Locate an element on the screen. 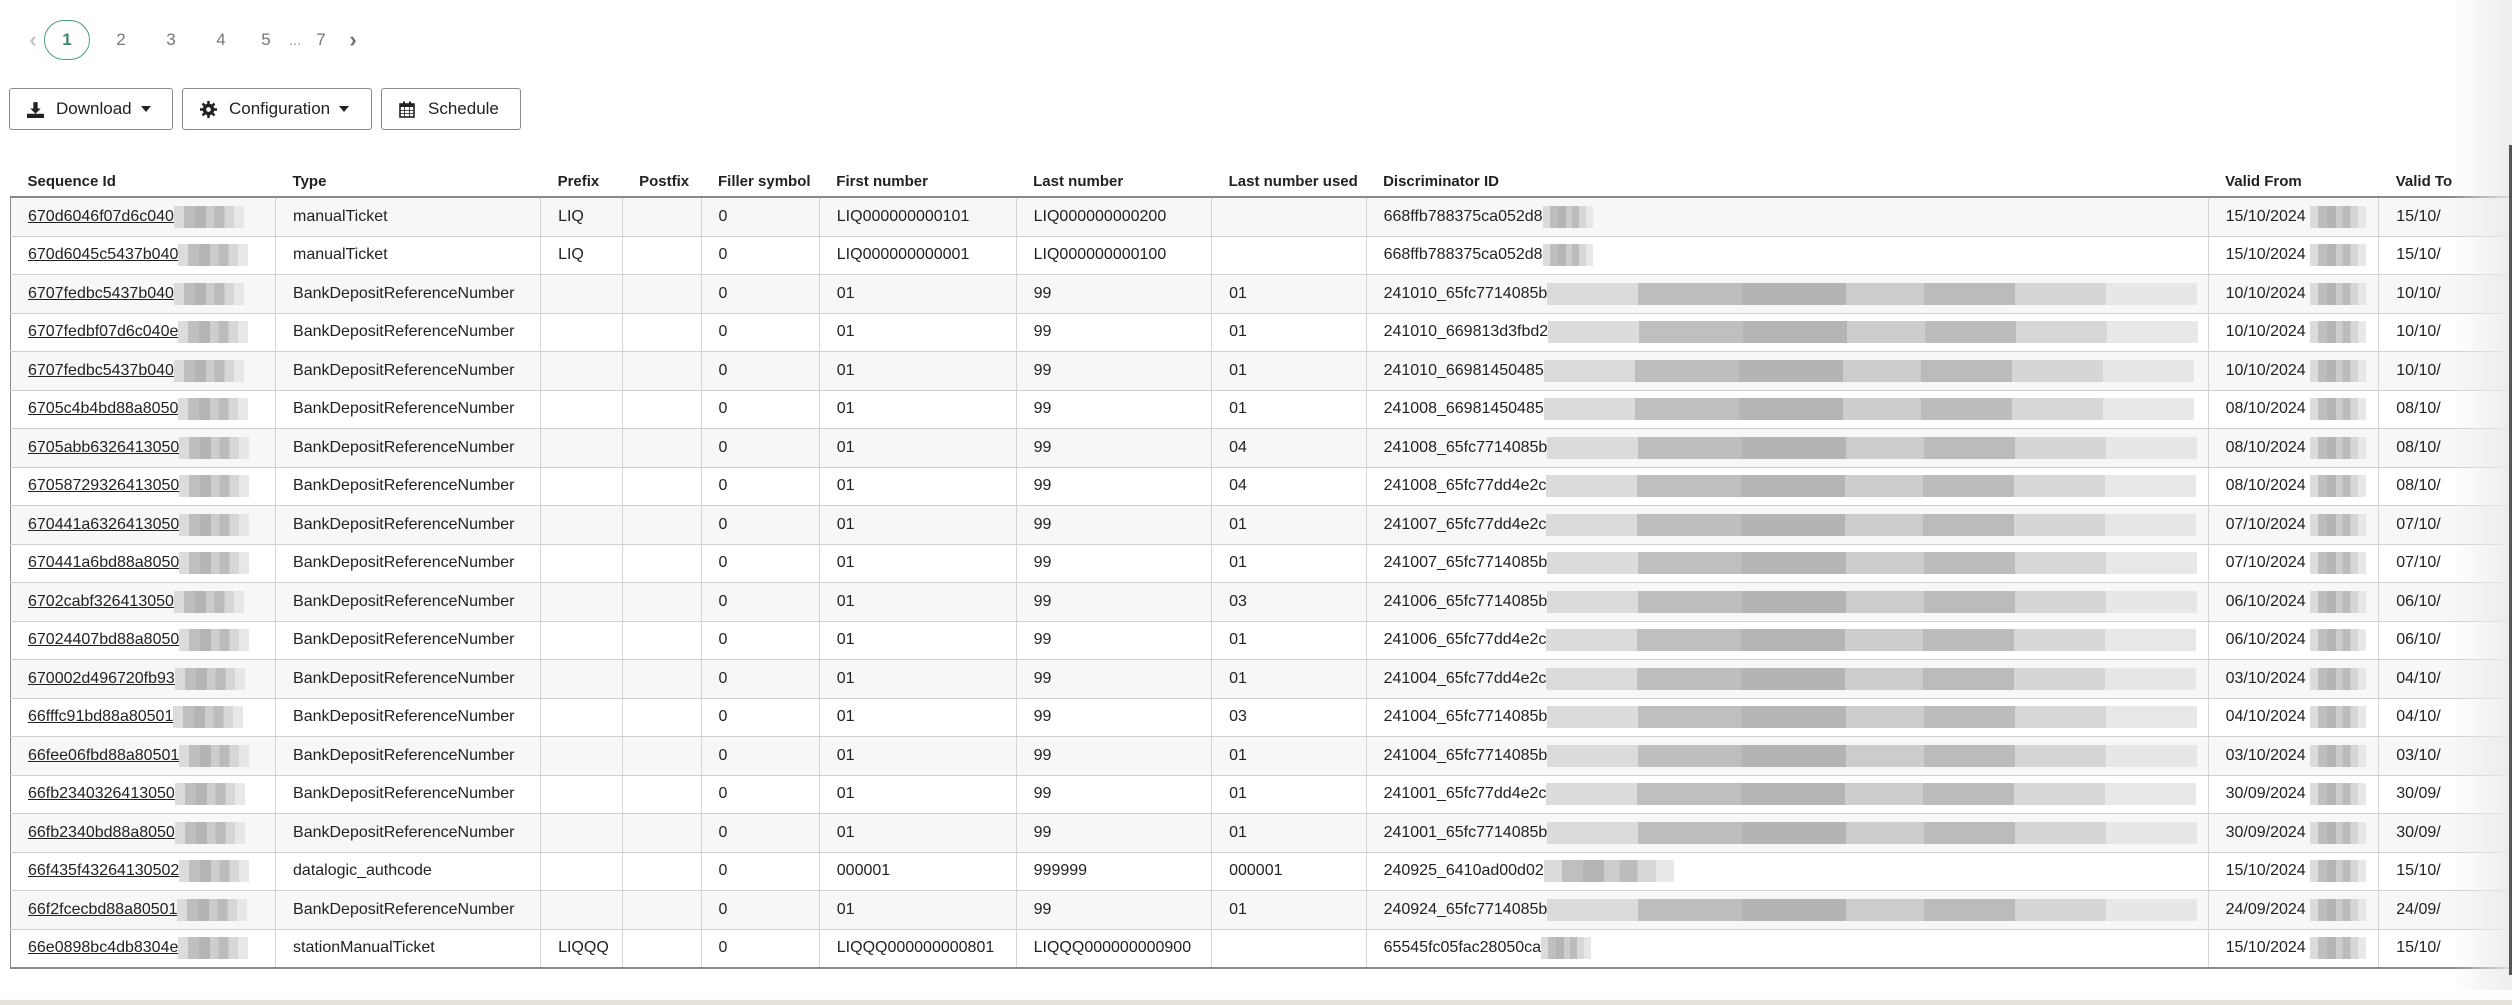  column-header-discriminator-id: Discriminator ID is located at coordinates (1787, 182).